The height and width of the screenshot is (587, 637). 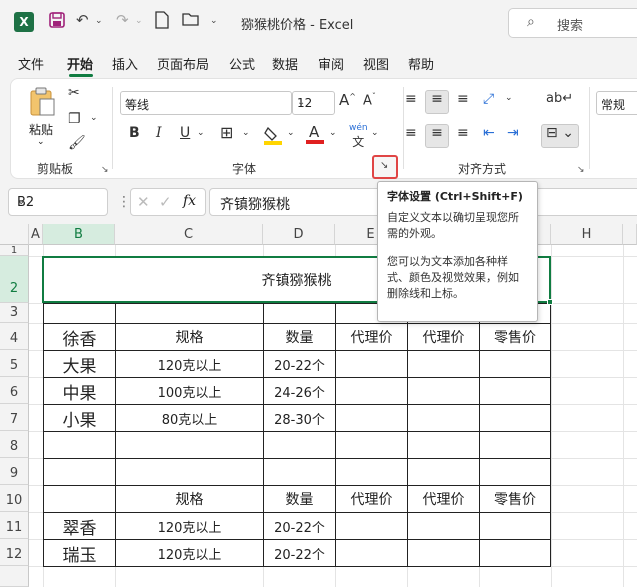 I want to click on font-size-select: 12 ⌄, so click(x=313, y=103).